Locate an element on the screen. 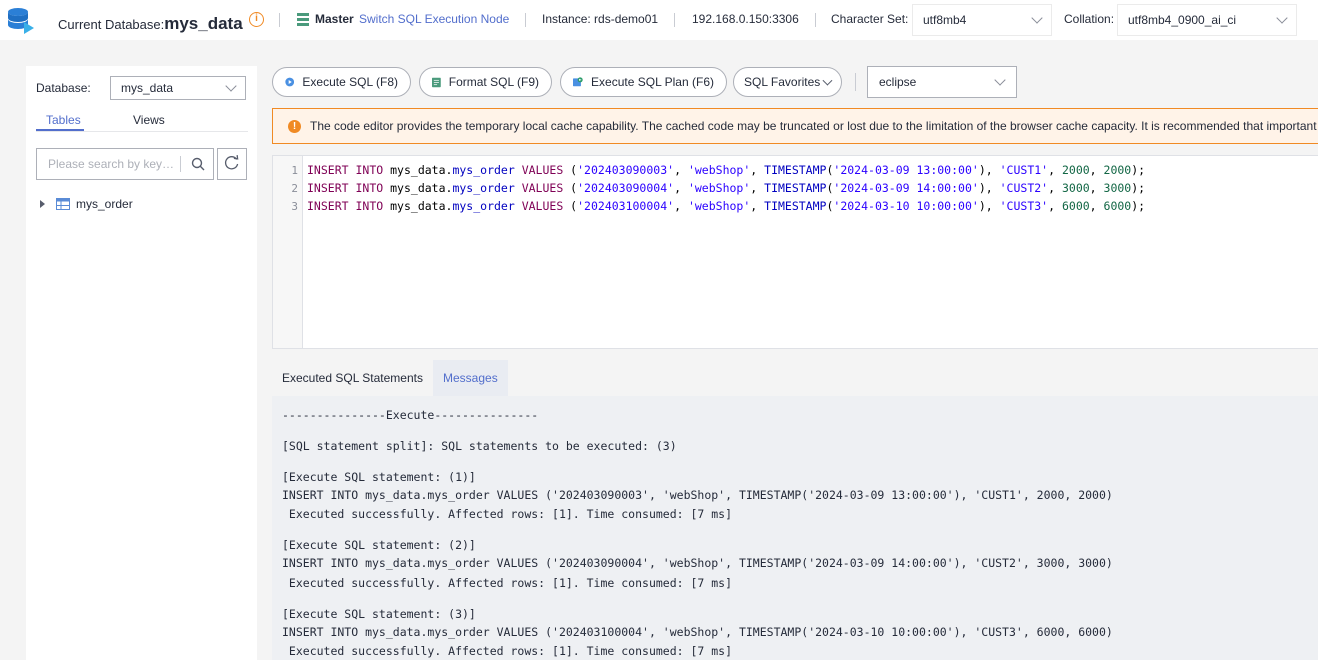 The width and height of the screenshot is (1318, 660). line-number: 1 is located at coordinates (294, 170).